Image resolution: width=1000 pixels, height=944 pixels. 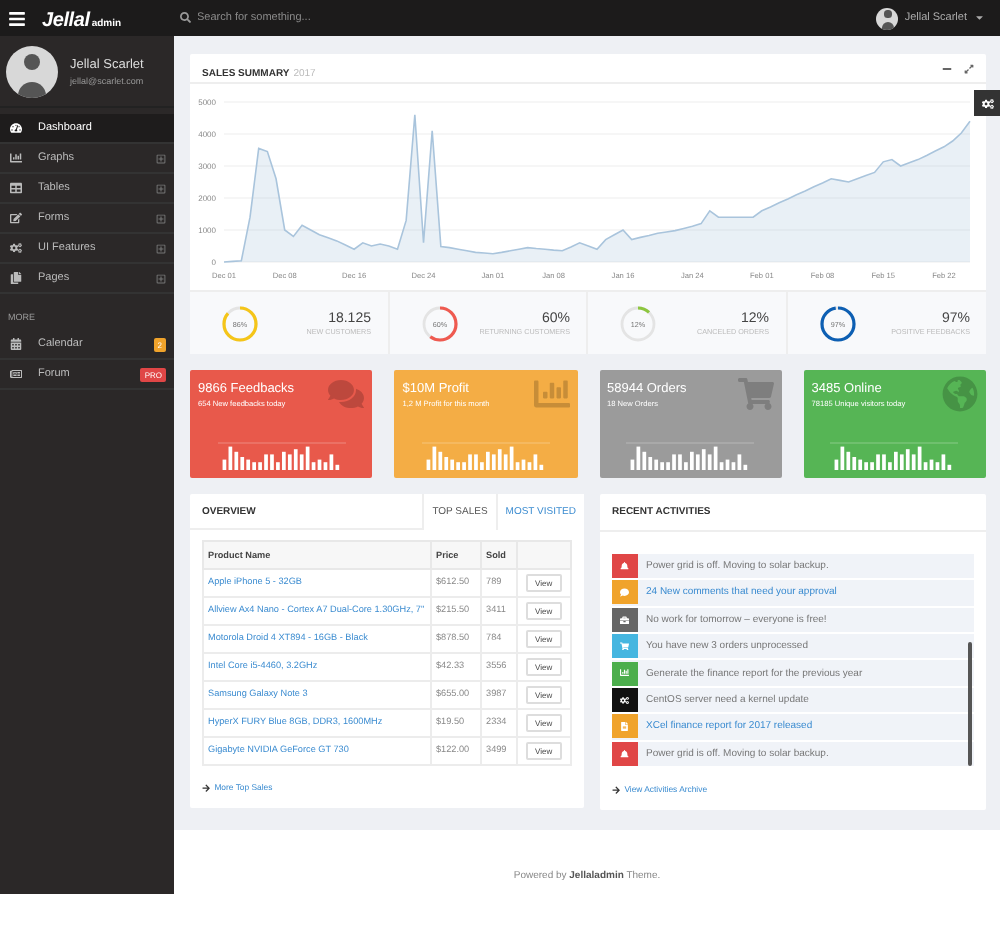 I want to click on gears-icon, so click(x=16, y=248).